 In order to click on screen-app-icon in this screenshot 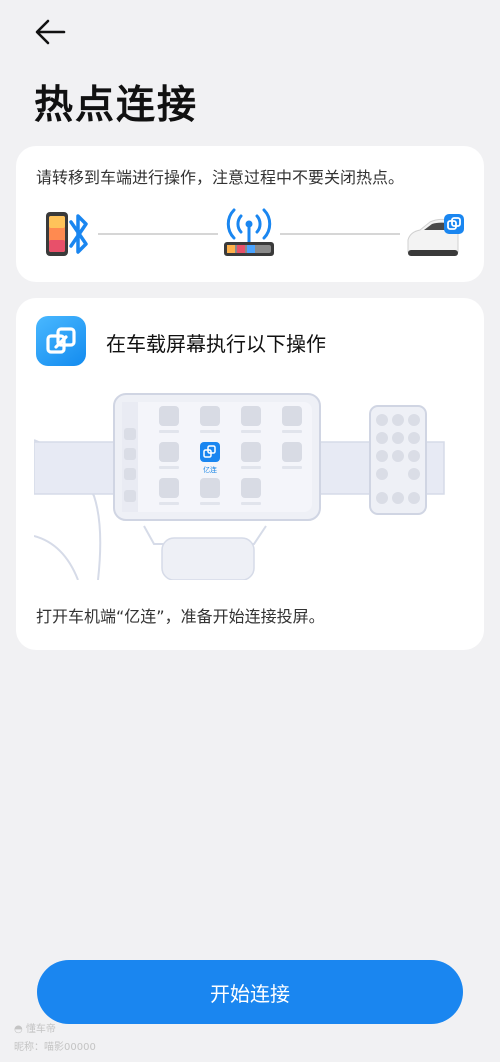, I will do `click(210, 452)`.